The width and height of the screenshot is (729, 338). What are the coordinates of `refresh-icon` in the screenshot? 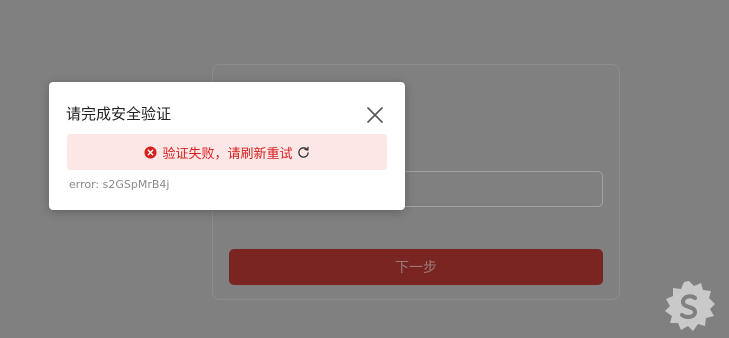 It's located at (303, 152).